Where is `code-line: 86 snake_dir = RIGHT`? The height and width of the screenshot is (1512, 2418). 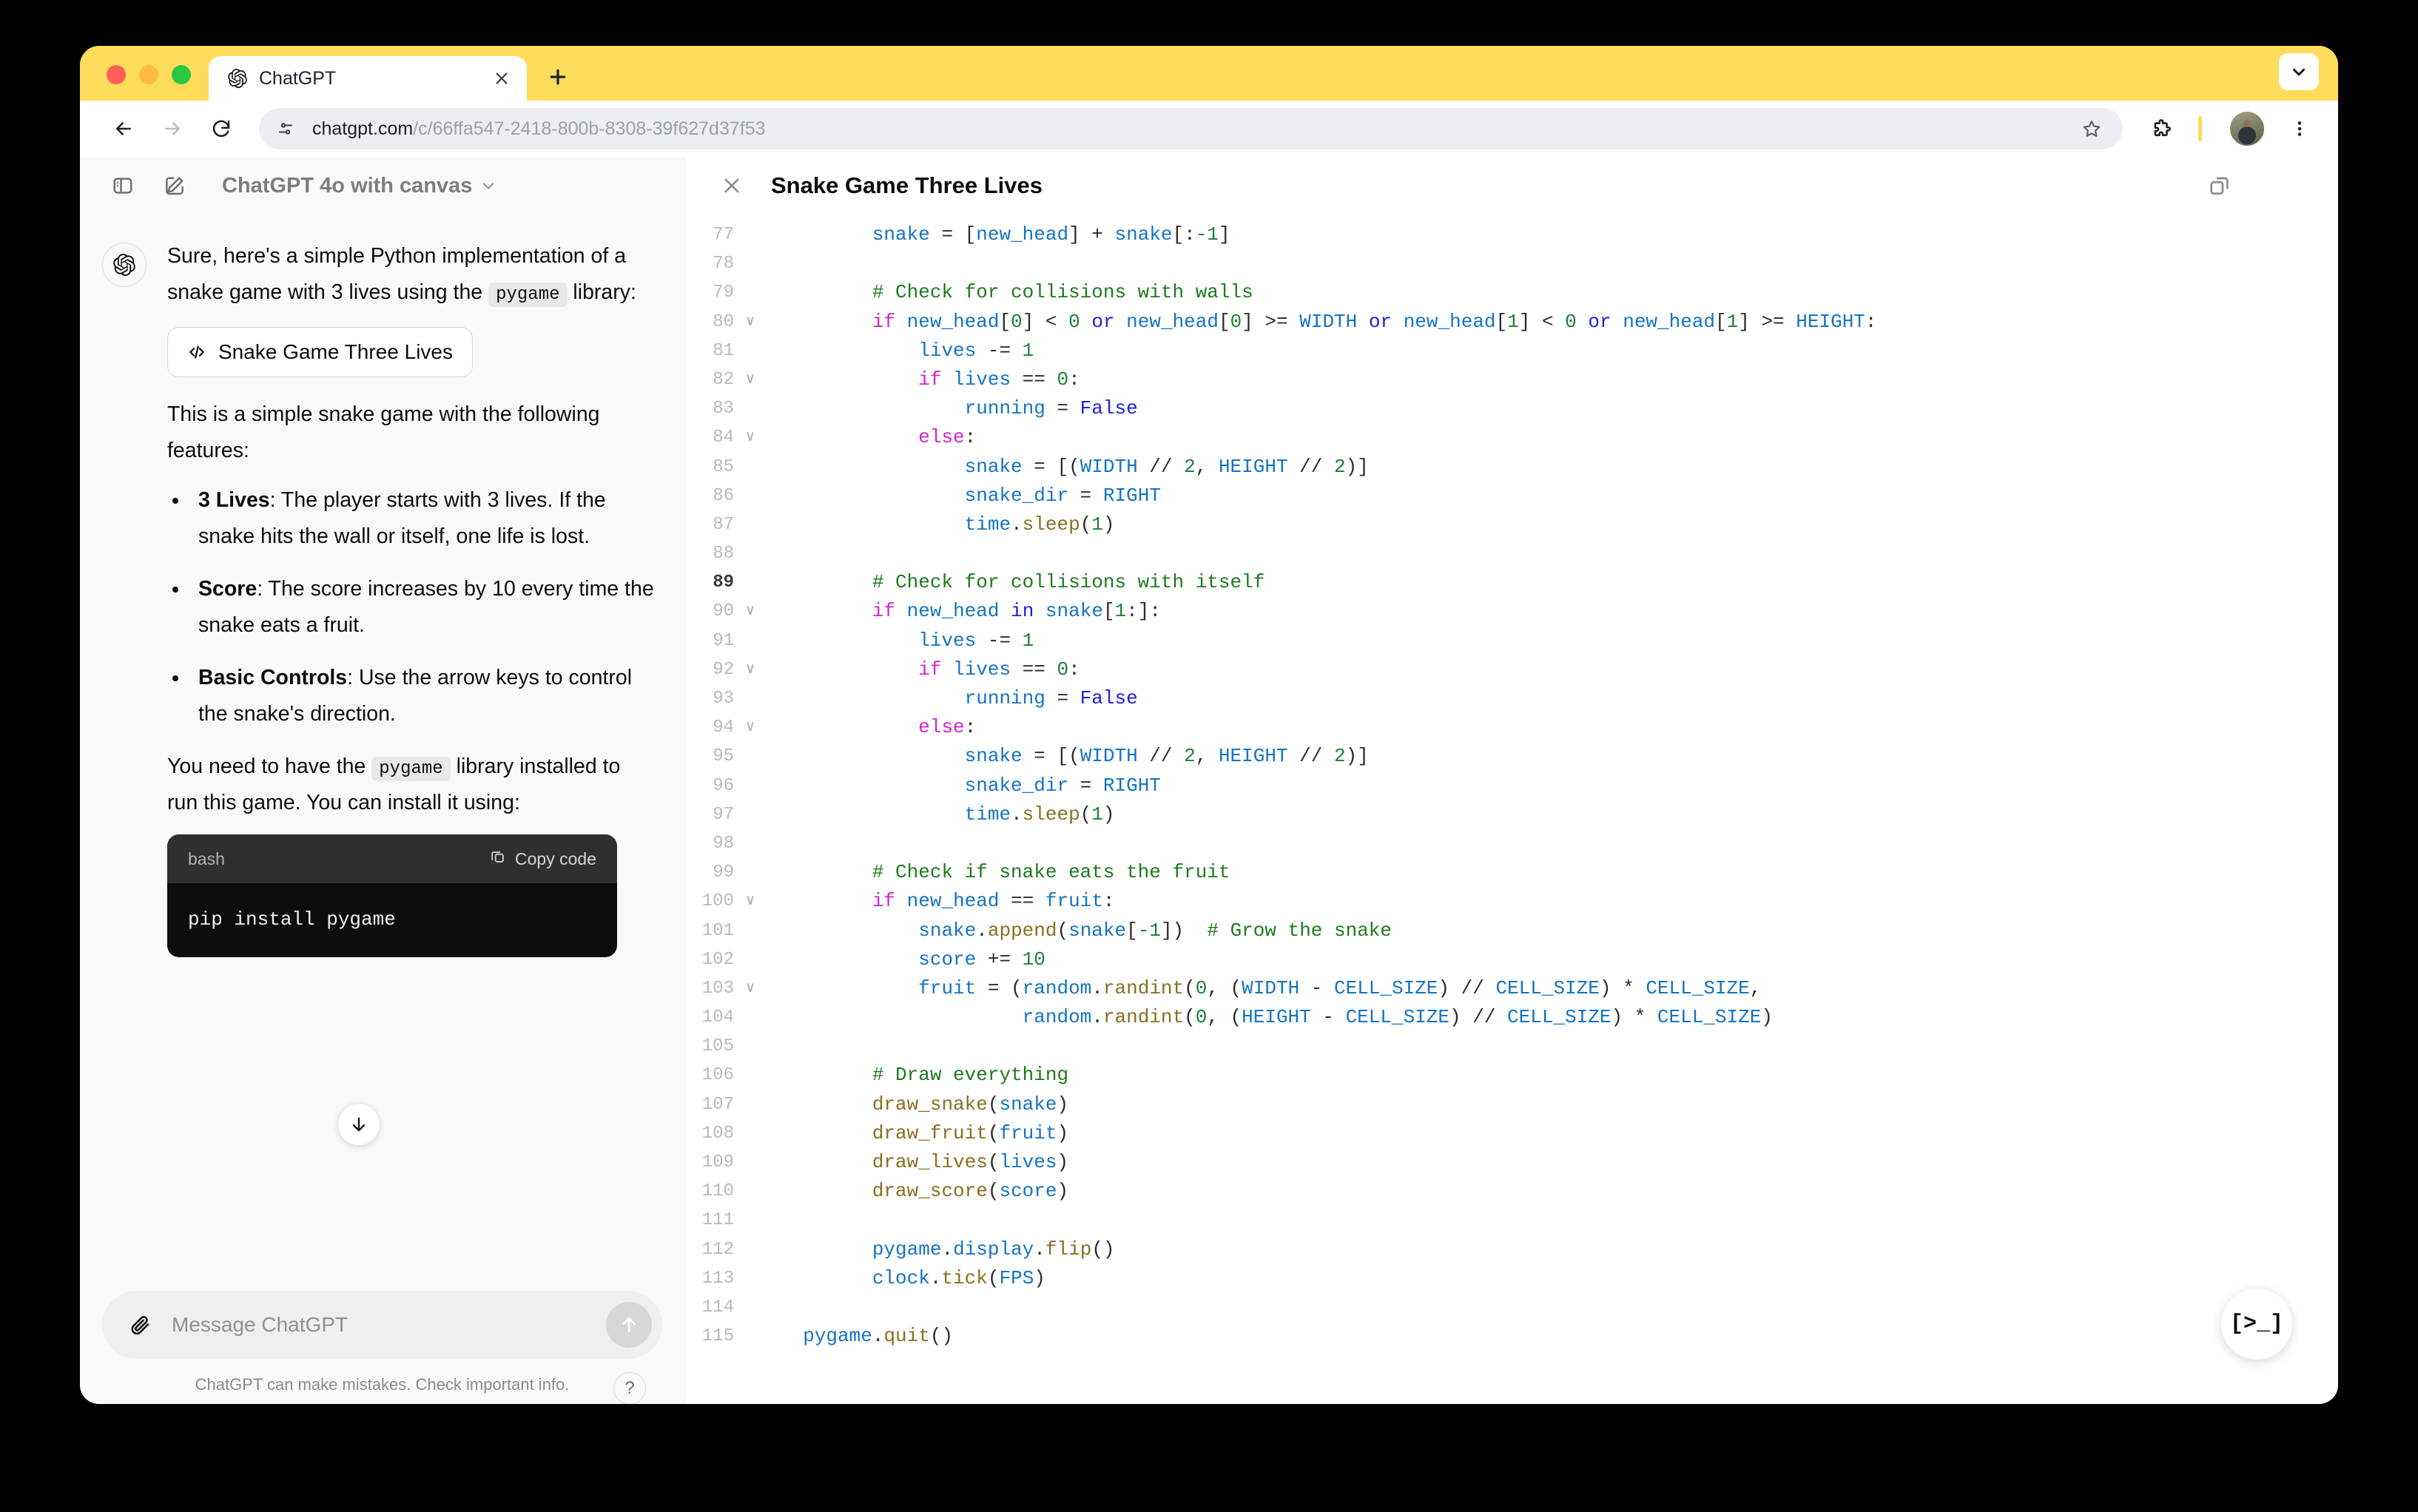
code-line: 86 snake_dir = RIGHT is located at coordinates (1512, 496).